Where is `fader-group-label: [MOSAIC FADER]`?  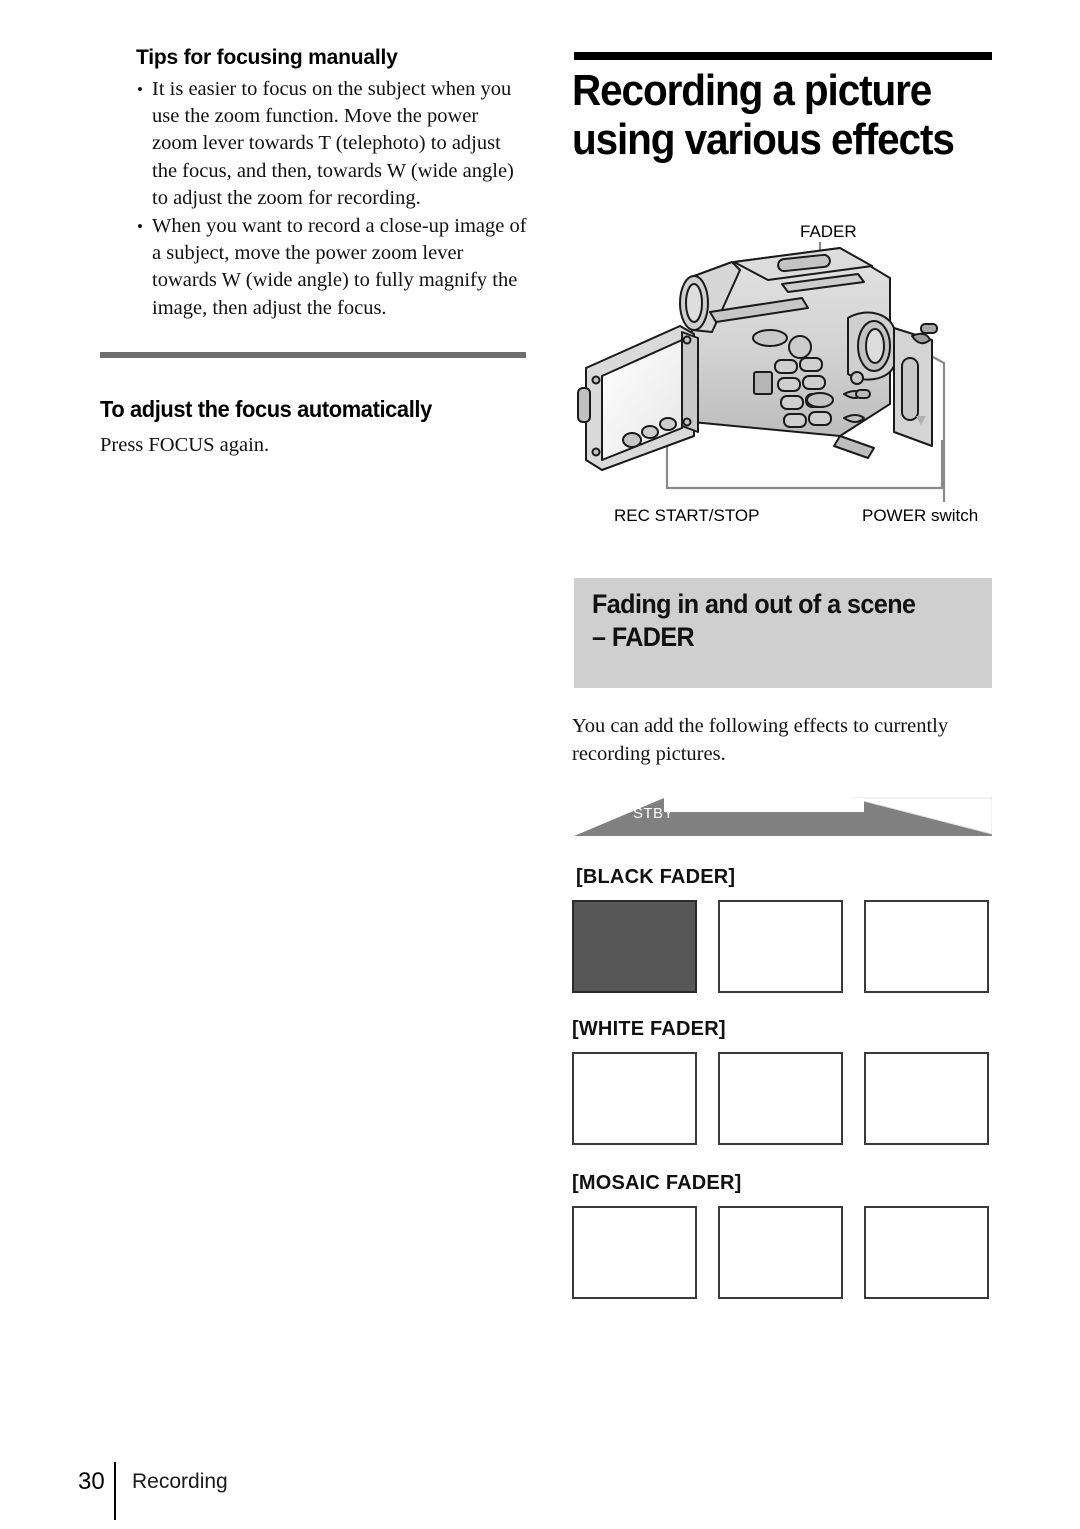
fader-group-label: [MOSAIC FADER] is located at coordinates (657, 1183).